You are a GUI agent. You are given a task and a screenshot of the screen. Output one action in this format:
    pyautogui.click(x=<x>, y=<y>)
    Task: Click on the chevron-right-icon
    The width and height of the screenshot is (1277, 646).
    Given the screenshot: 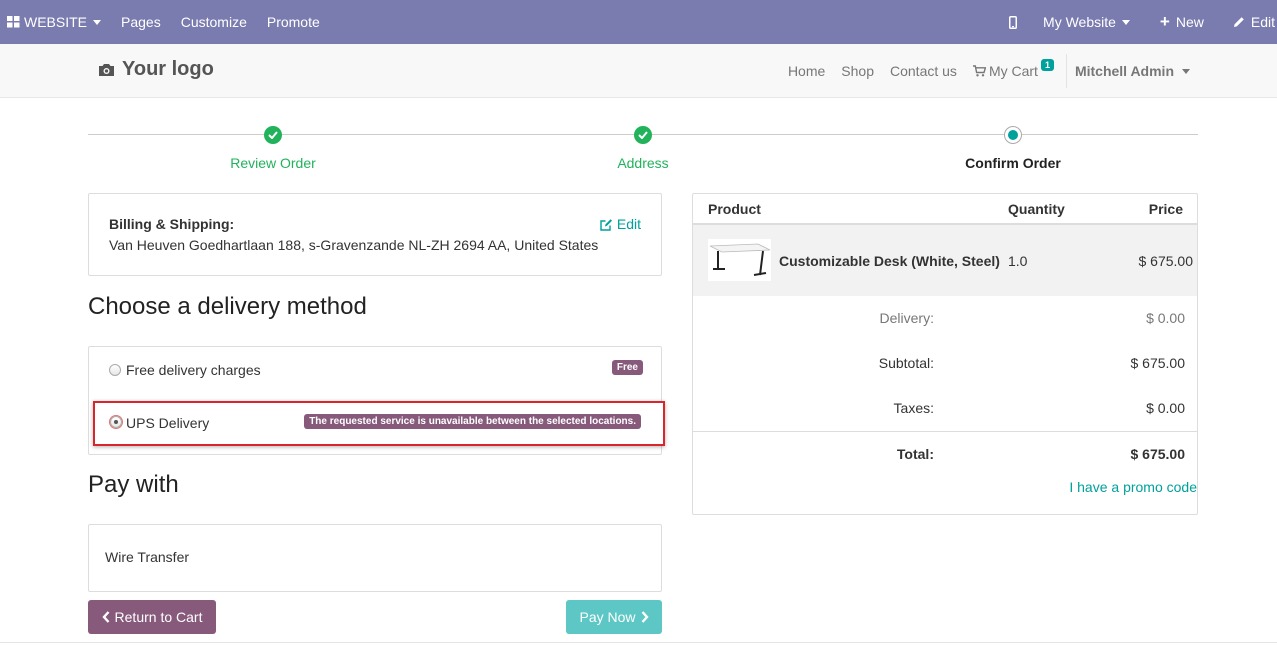 What is the action you would take?
    pyautogui.click(x=645, y=617)
    